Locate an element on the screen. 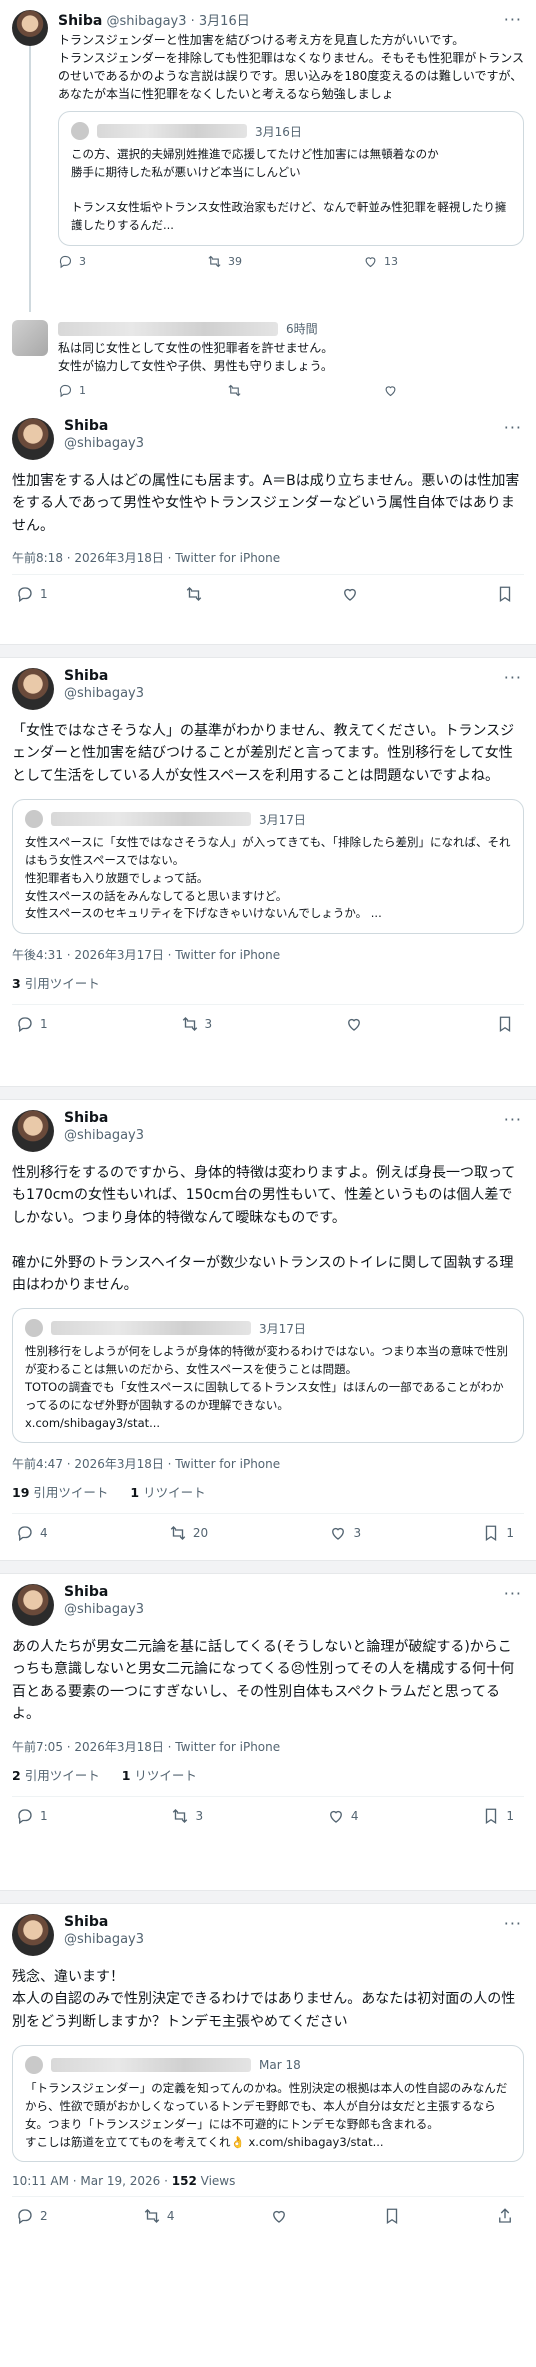  tweet-meta: 10:11 AM · Mar 19, 2026 · 152 Views is located at coordinates (124, 2181).